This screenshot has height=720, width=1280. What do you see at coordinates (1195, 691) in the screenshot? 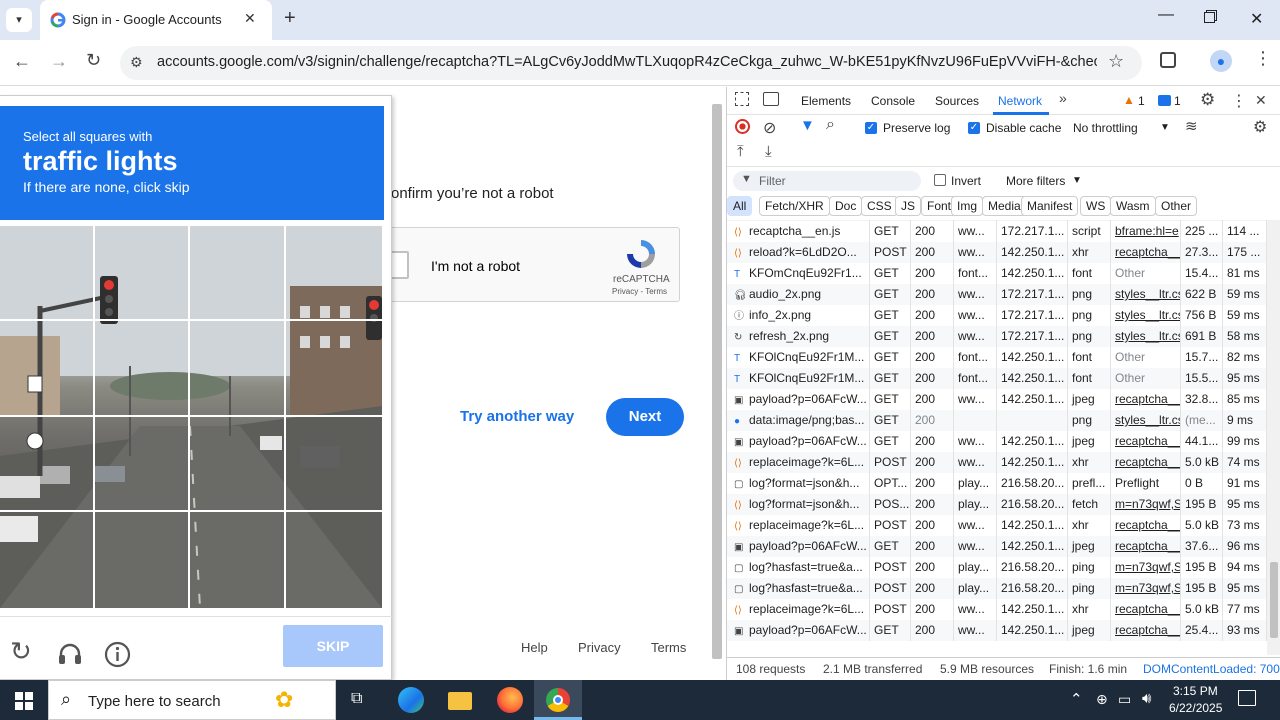
I see `clock-time: 3:15 PM` at bounding box center [1195, 691].